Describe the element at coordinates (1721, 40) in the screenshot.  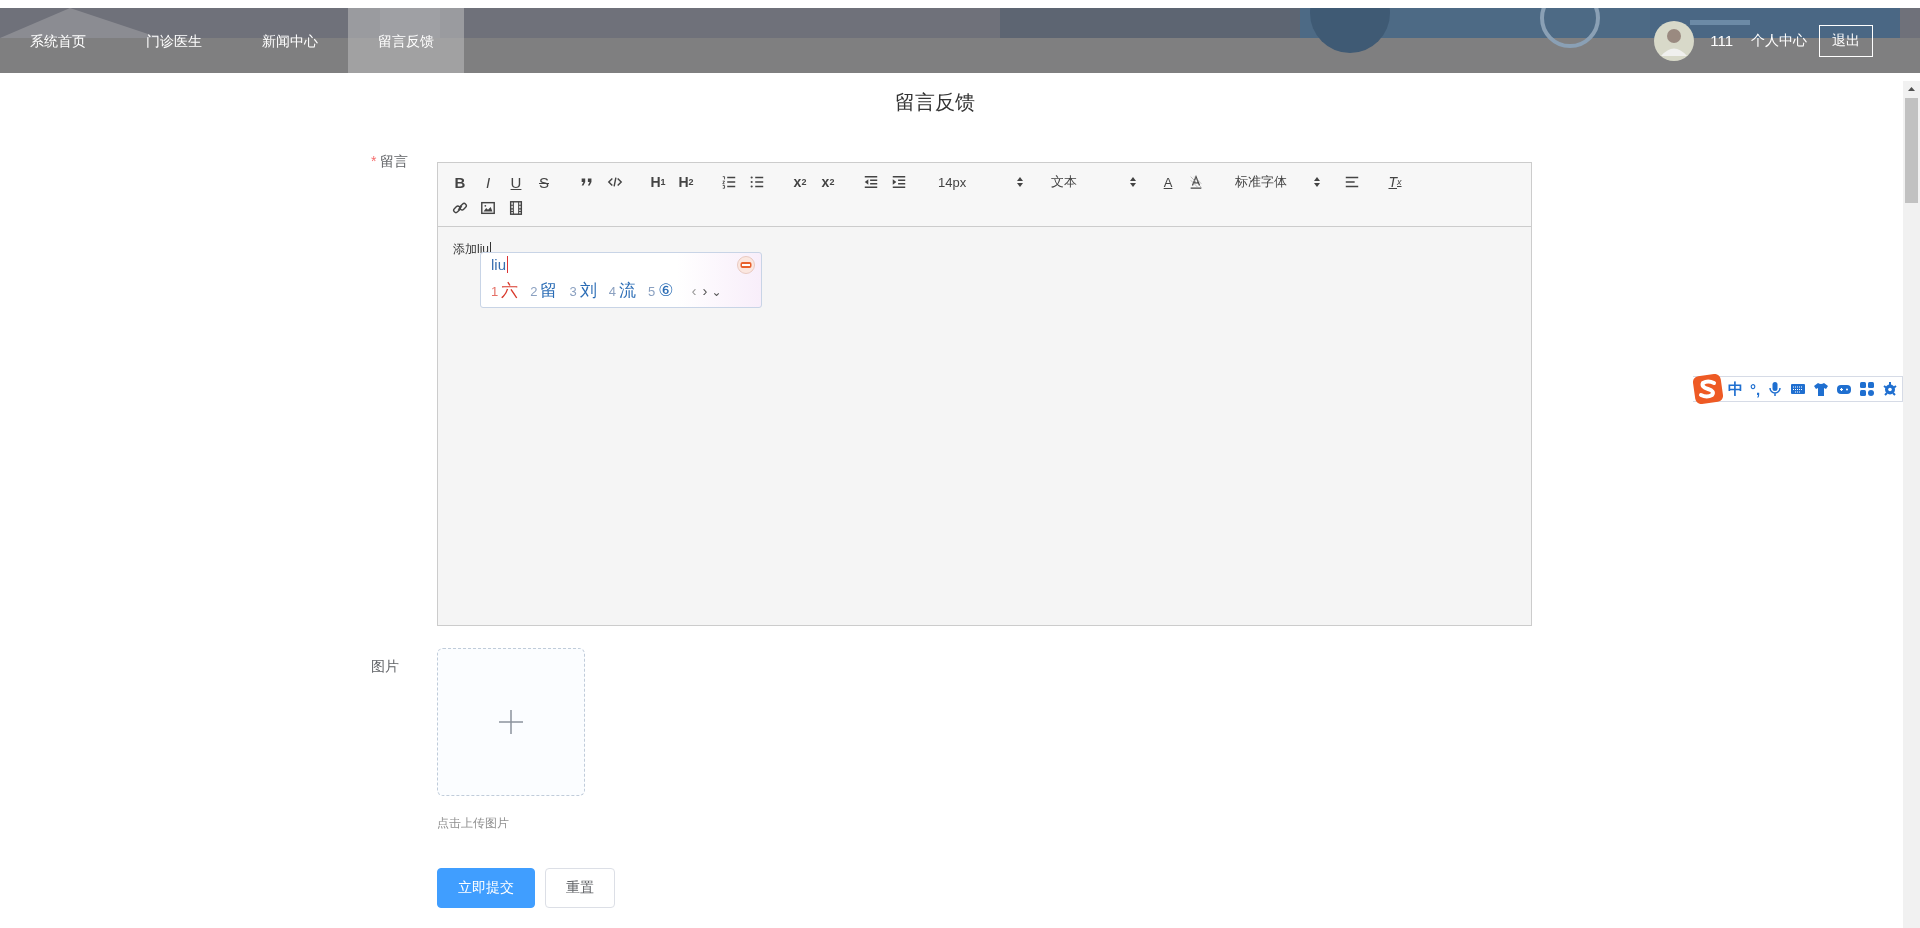
I see `username: 111` at that location.